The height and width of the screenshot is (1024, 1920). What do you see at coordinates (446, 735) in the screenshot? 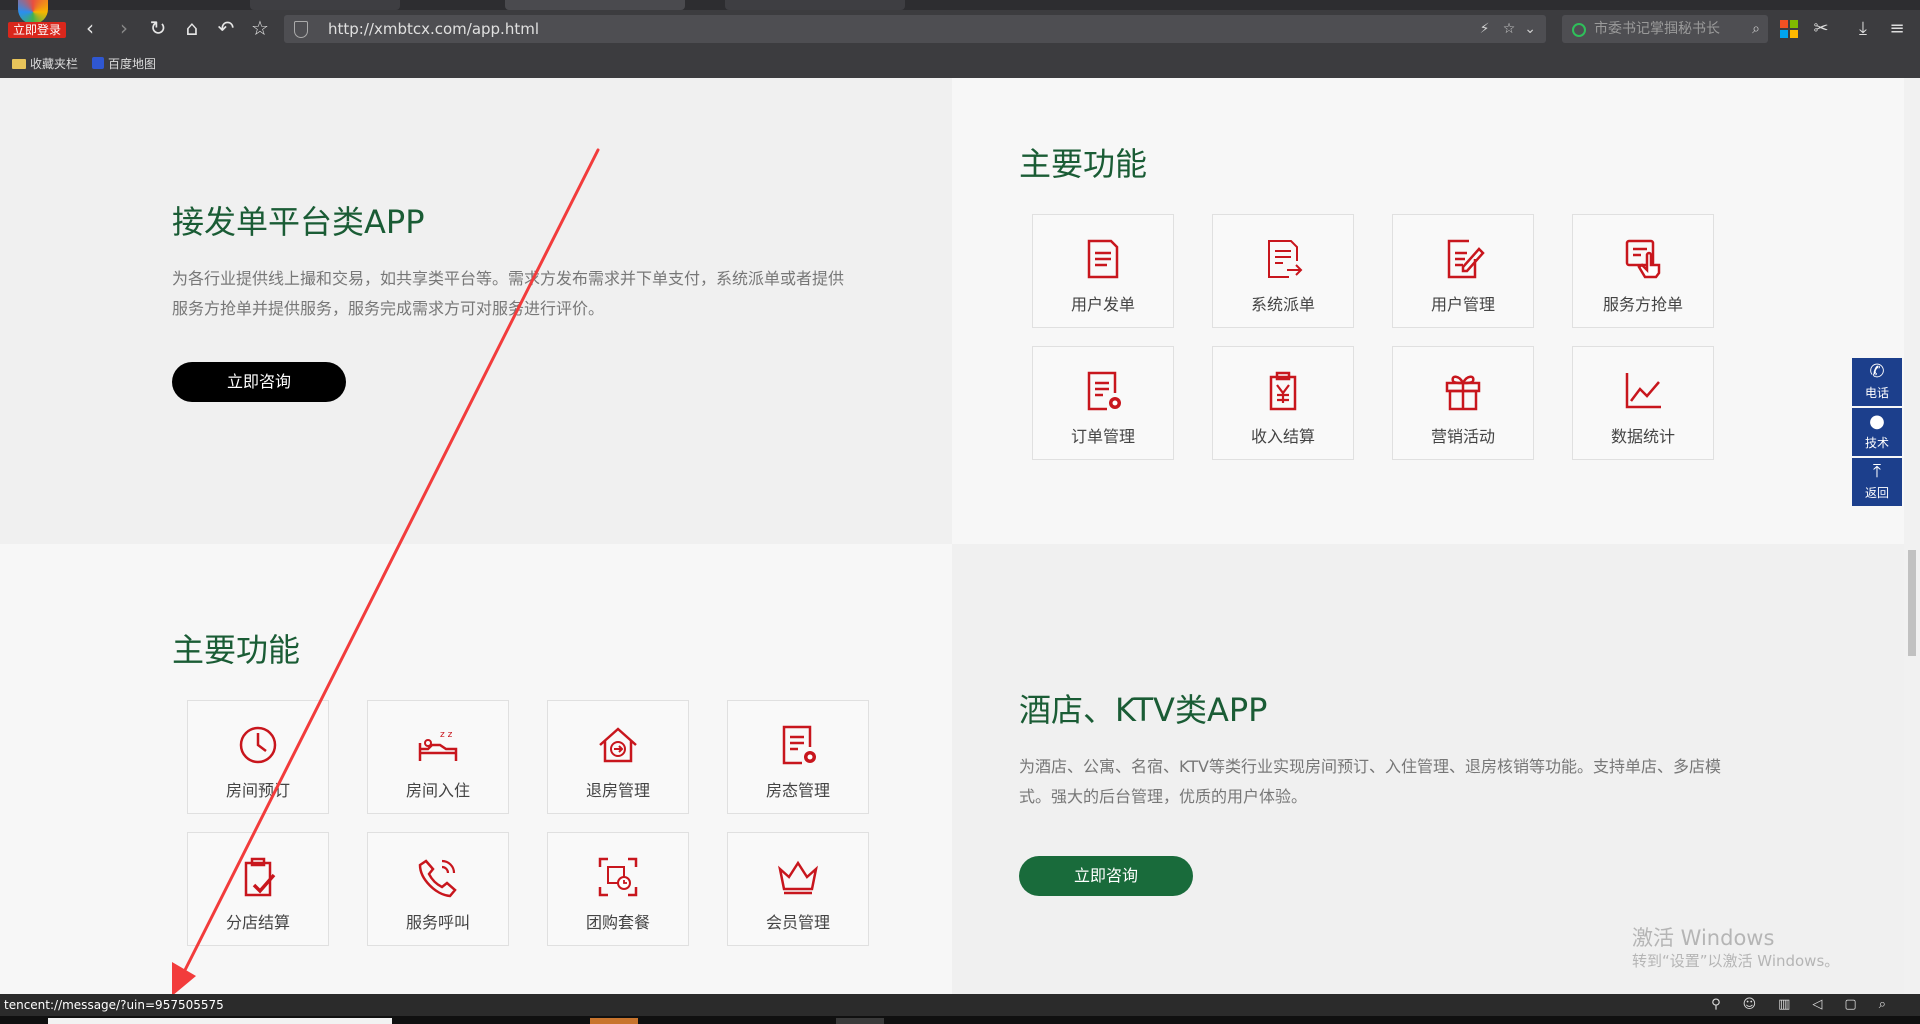
I see `svg-text: z z` at bounding box center [446, 735].